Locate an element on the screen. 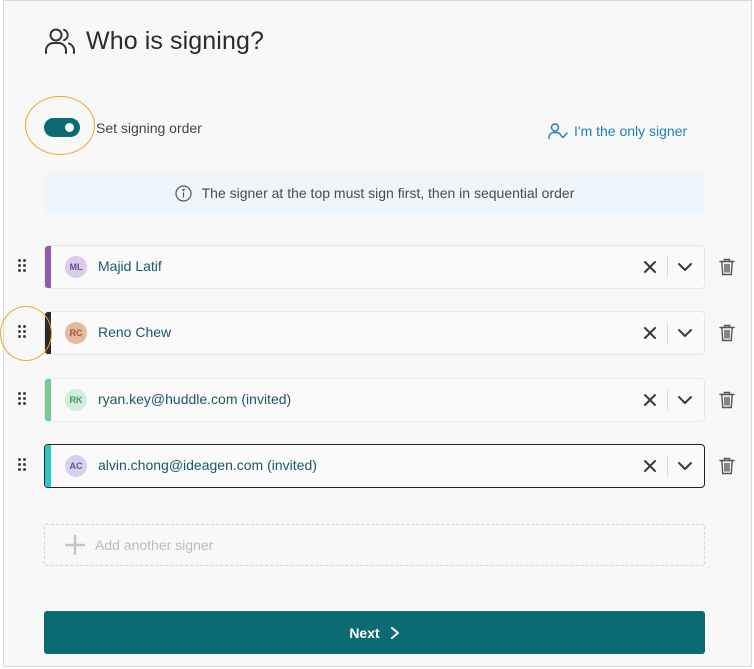 This screenshot has height=669, width=754. page-title: Who is signing? is located at coordinates (175, 40).